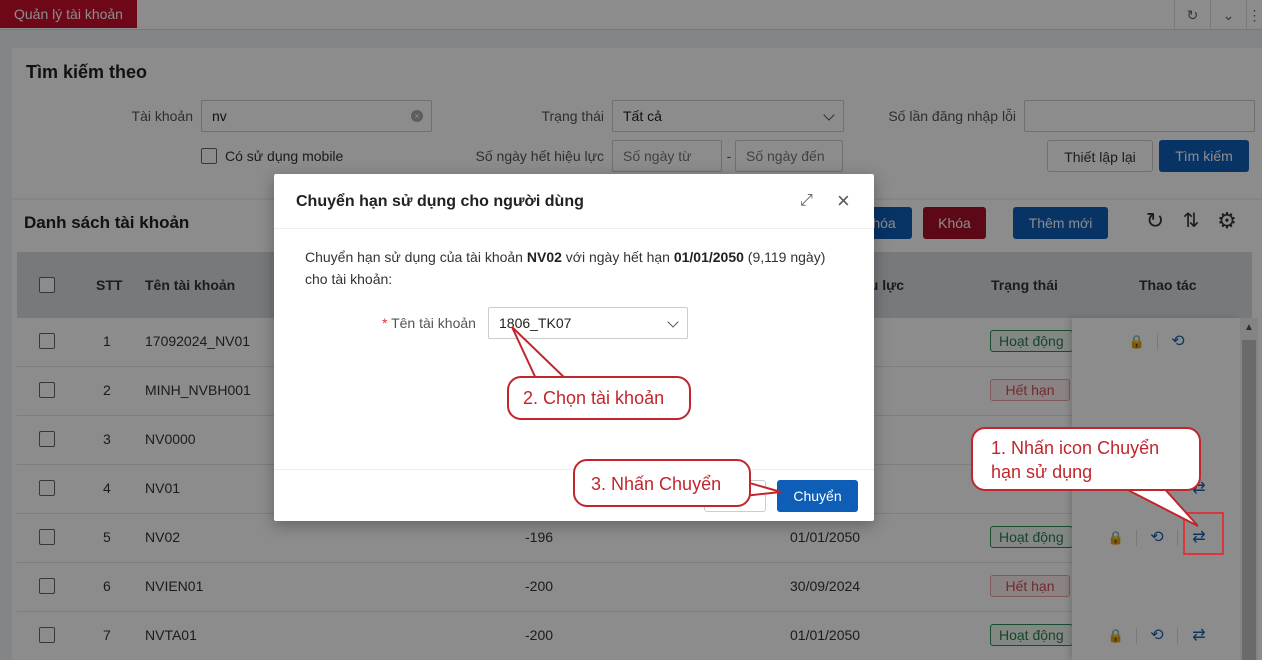 The width and height of the screenshot is (1262, 660). Describe the element at coordinates (843, 201) in the screenshot. I see `close-icon: ×` at that location.